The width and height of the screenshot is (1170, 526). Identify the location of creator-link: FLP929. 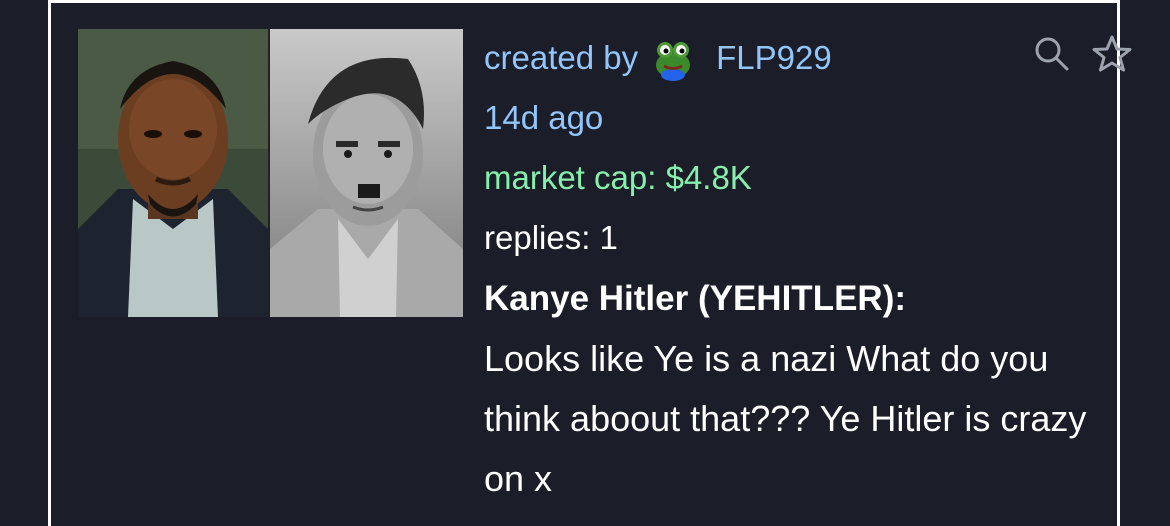
(774, 58).